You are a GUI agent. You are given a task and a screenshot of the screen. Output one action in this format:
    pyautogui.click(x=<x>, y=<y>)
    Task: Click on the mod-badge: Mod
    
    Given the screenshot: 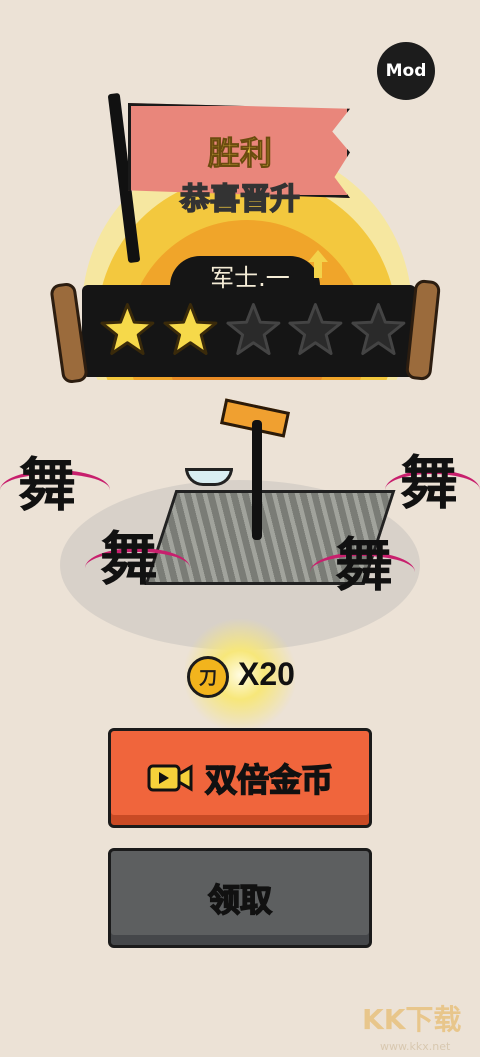 What is the action you would take?
    pyautogui.click(x=406, y=71)
    